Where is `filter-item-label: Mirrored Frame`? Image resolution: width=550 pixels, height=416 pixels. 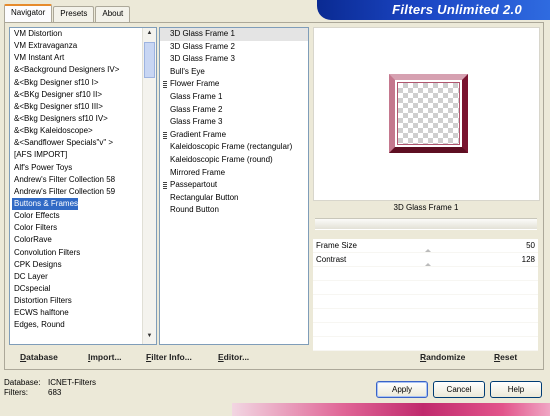 filter-item-label: Mirrored Frame is located at coordinates (198, 172).